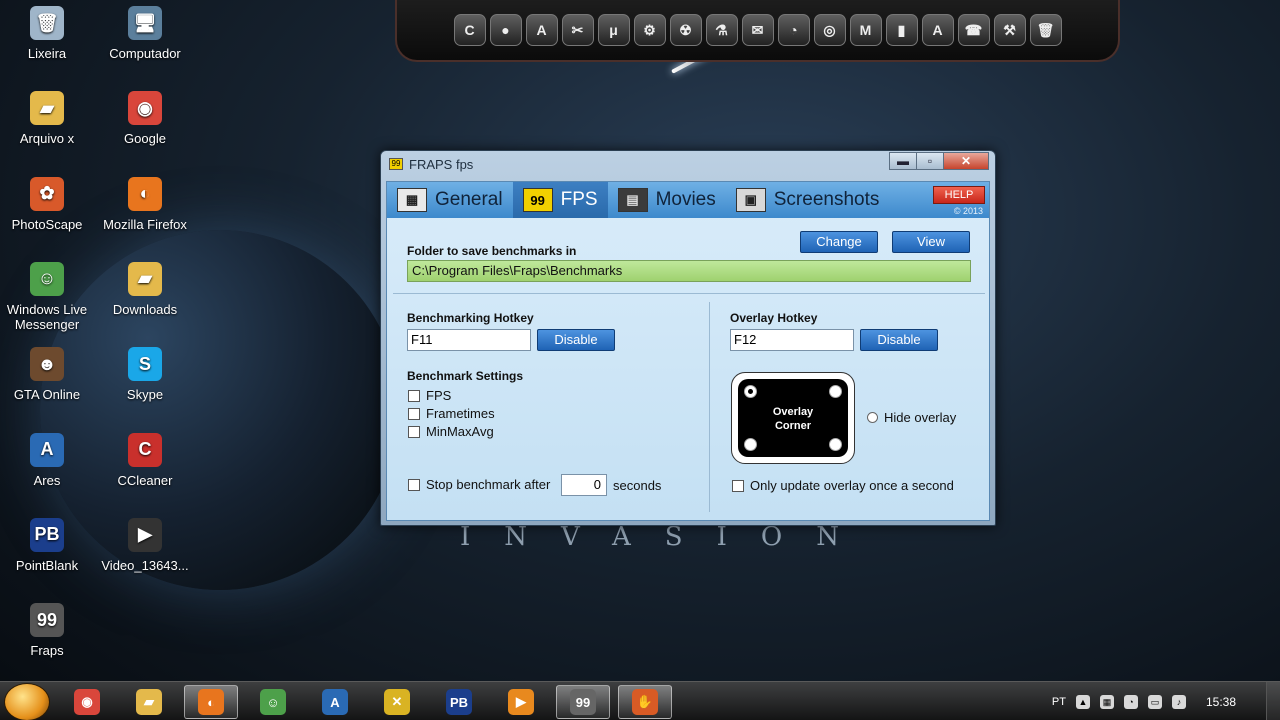  What do you see at coordinates (1166, 701) in the screenshot?
I see `system-tray: PT ▲ ▦ ◔ ▭ ♪ 15:38` at bounding box center [1166, 701].